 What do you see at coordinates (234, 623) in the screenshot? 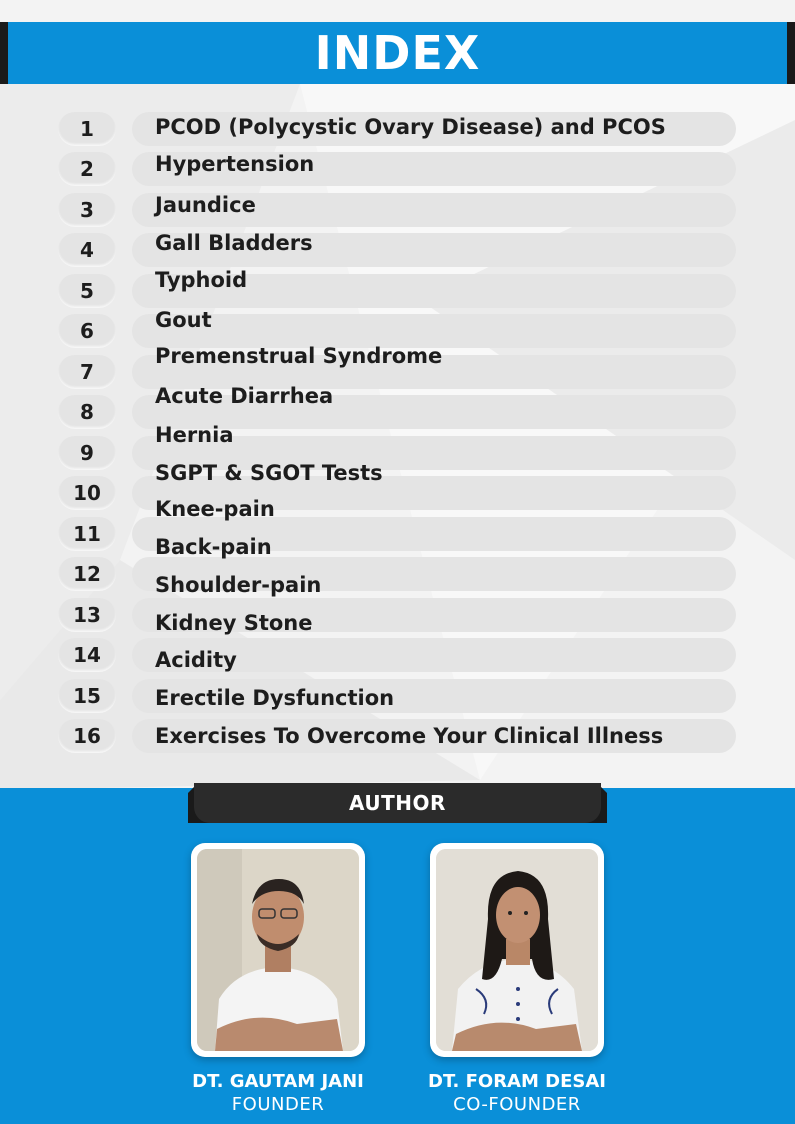
I see `index-title: Kidney Stone` at bounding box center [234, 623].